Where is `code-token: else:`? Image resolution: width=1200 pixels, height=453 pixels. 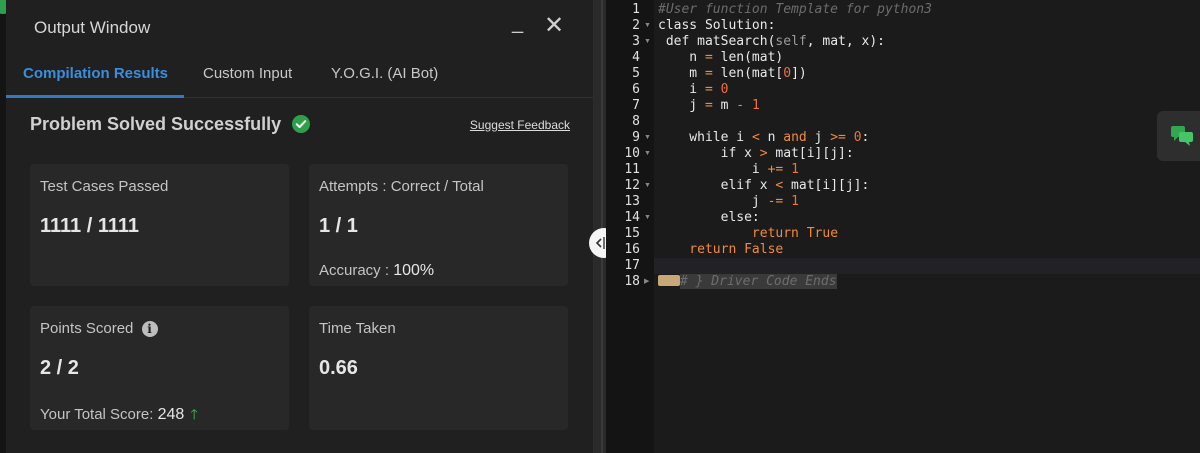
code-token: else: is located at coordinates (709, 217).